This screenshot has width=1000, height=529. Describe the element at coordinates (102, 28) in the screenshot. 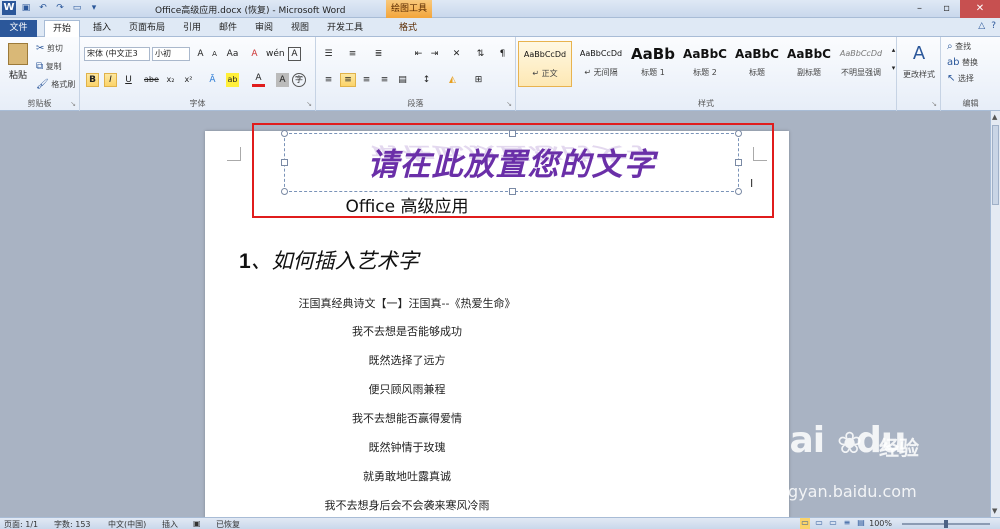

I see `tab-insert: 插入` at that location.